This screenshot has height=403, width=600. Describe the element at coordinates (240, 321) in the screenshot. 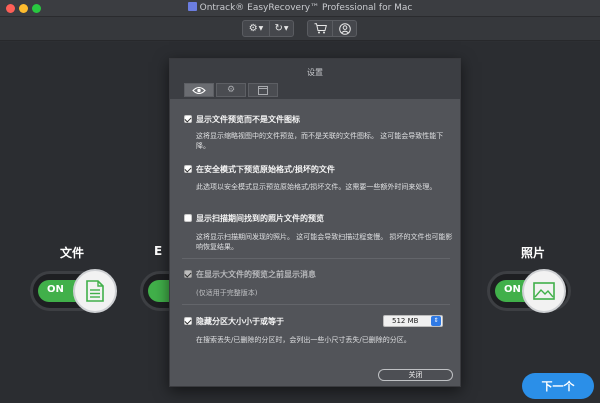

I see `option-label: 隐藏分区大小小于或等于` at that location.